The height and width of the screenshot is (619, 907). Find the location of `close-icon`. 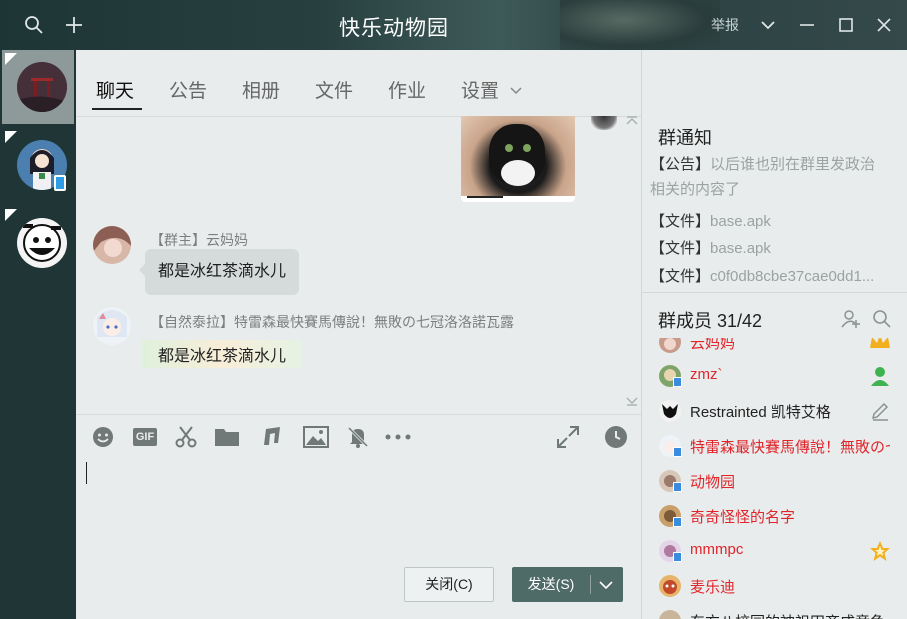

close-icon is located at coordinates (884, 25).